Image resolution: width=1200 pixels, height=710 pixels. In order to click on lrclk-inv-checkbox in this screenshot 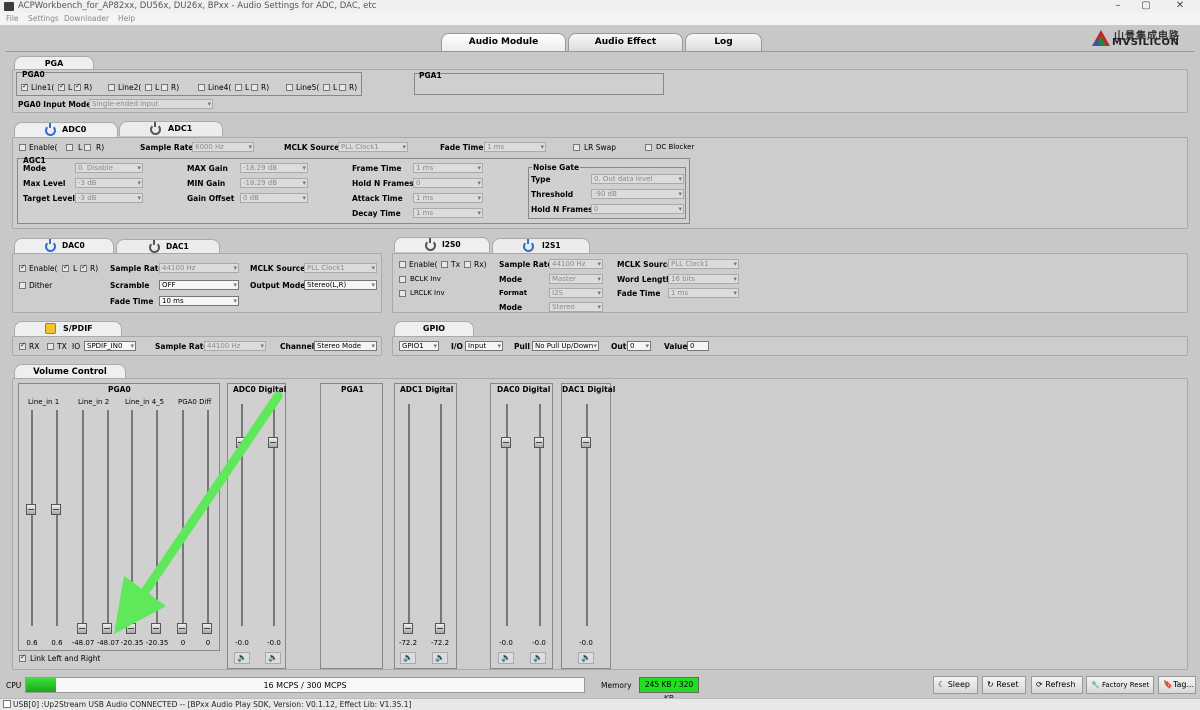, I will do `click(402, 293)`.